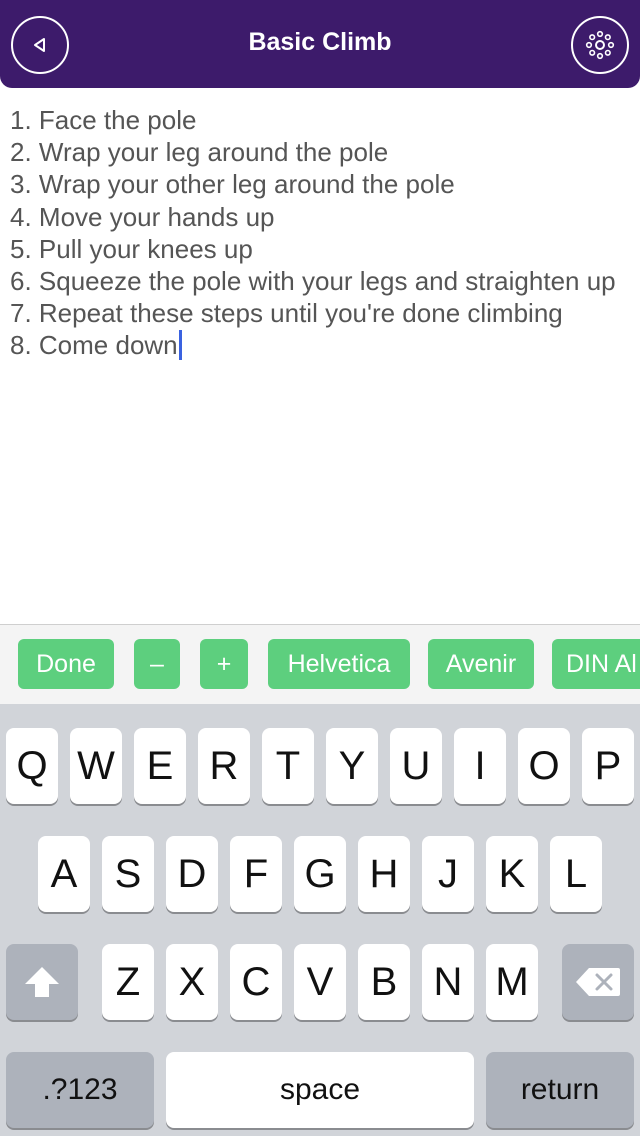 The height and width of the screenshot is (1136, 640). What do you see at coordinates (224, 766) in the screenshot?
I see `key-r: R` at bounding box center [224, 766].